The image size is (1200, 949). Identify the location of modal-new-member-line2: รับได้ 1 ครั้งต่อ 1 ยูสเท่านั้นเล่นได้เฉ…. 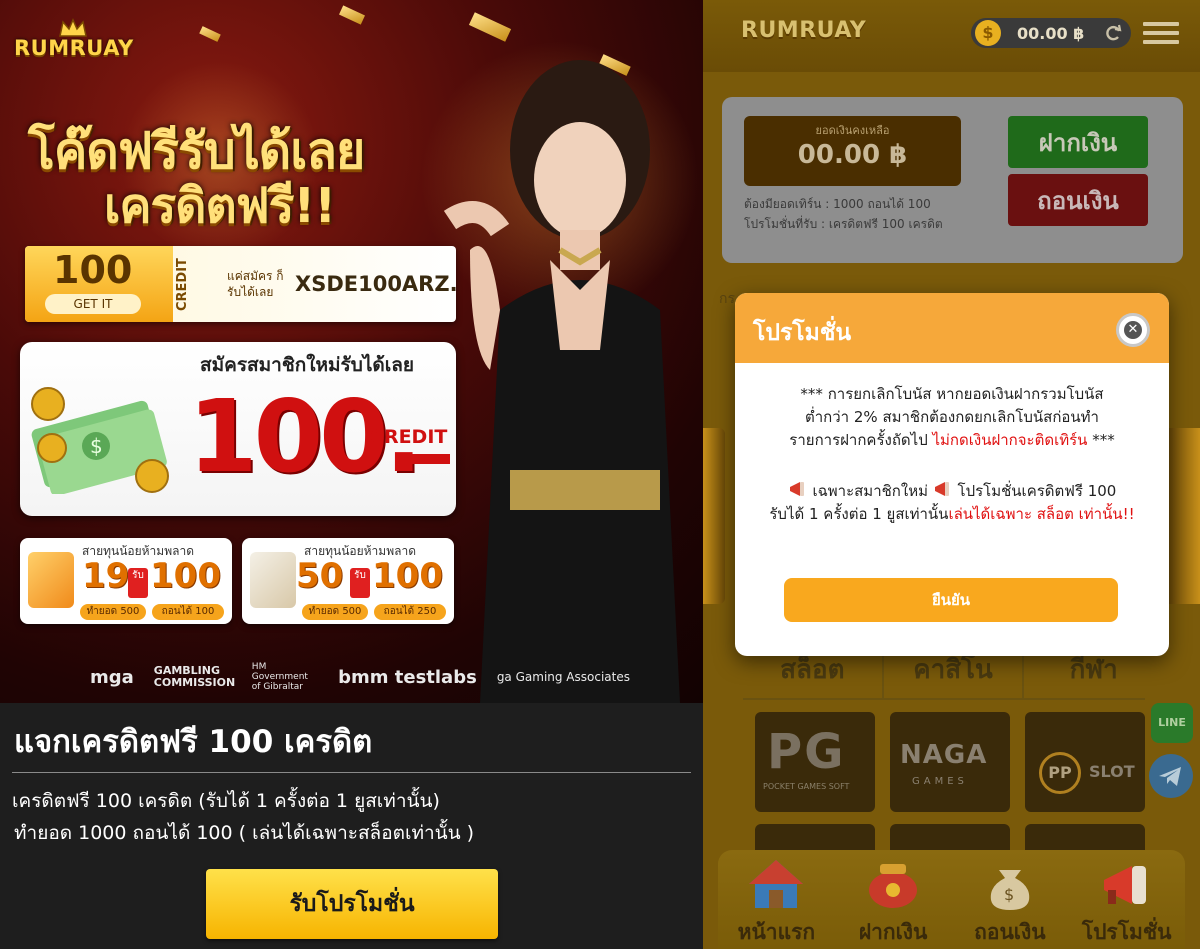
(952, 514).